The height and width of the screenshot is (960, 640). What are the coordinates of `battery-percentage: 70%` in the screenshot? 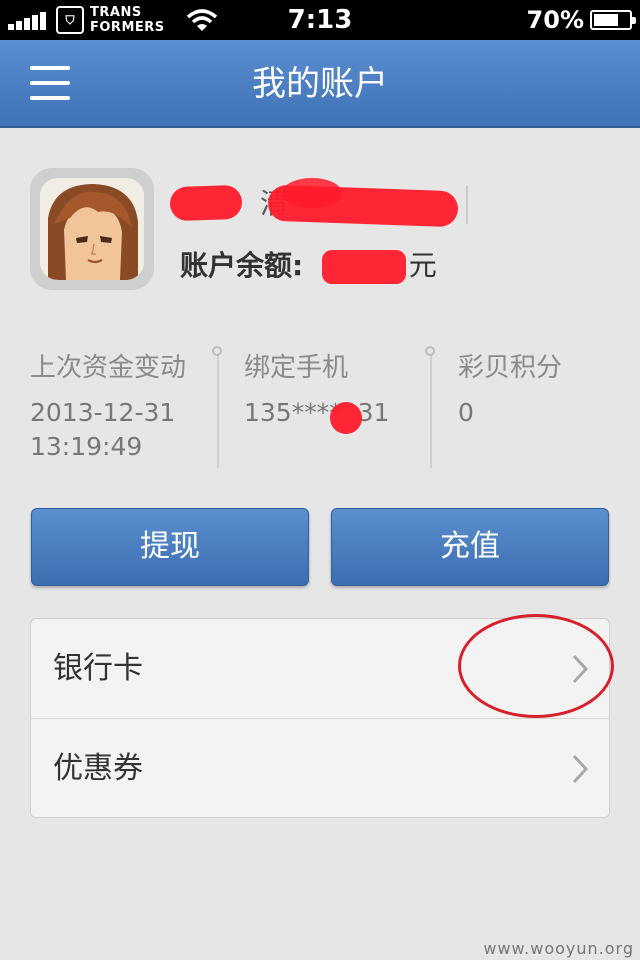 It's located at (555, 20).